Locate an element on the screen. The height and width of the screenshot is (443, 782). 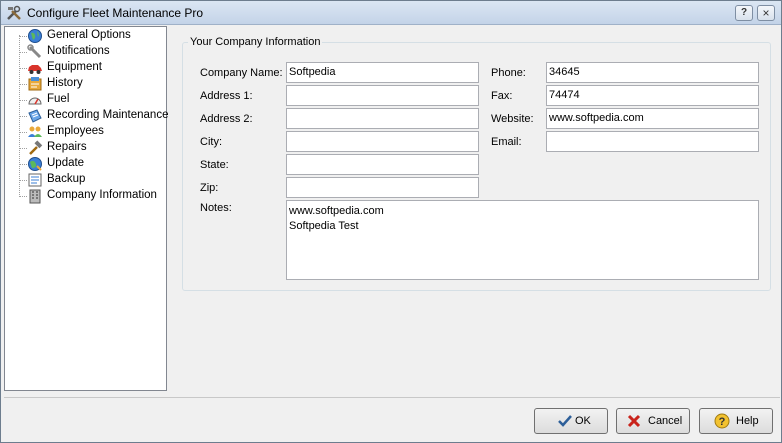
website-field: www.softpedia.com is located at coordinates (652, 118).